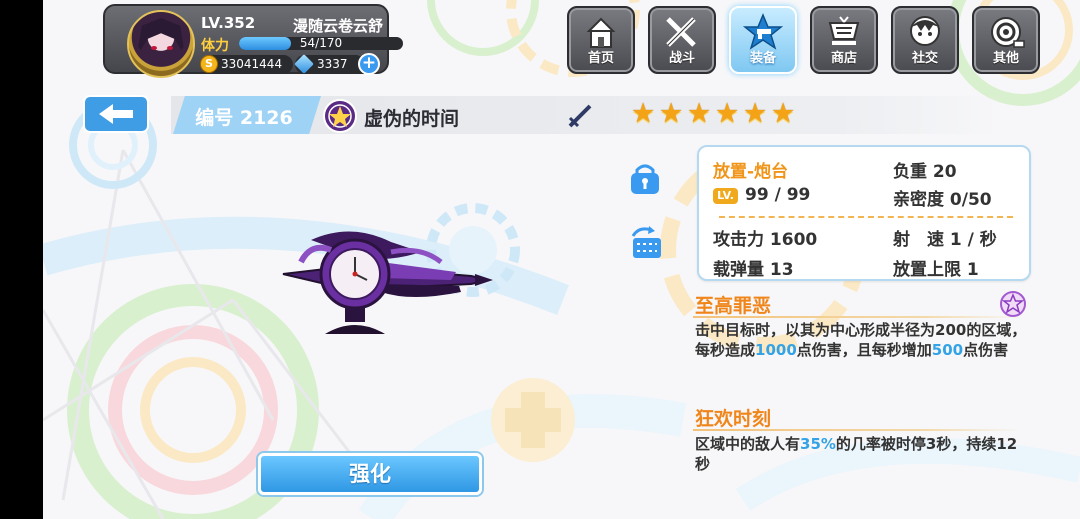  Describe the element at coordinates (337, 26) in the screenshot. I see `player-name: 漫随云卷云舒` at that location.